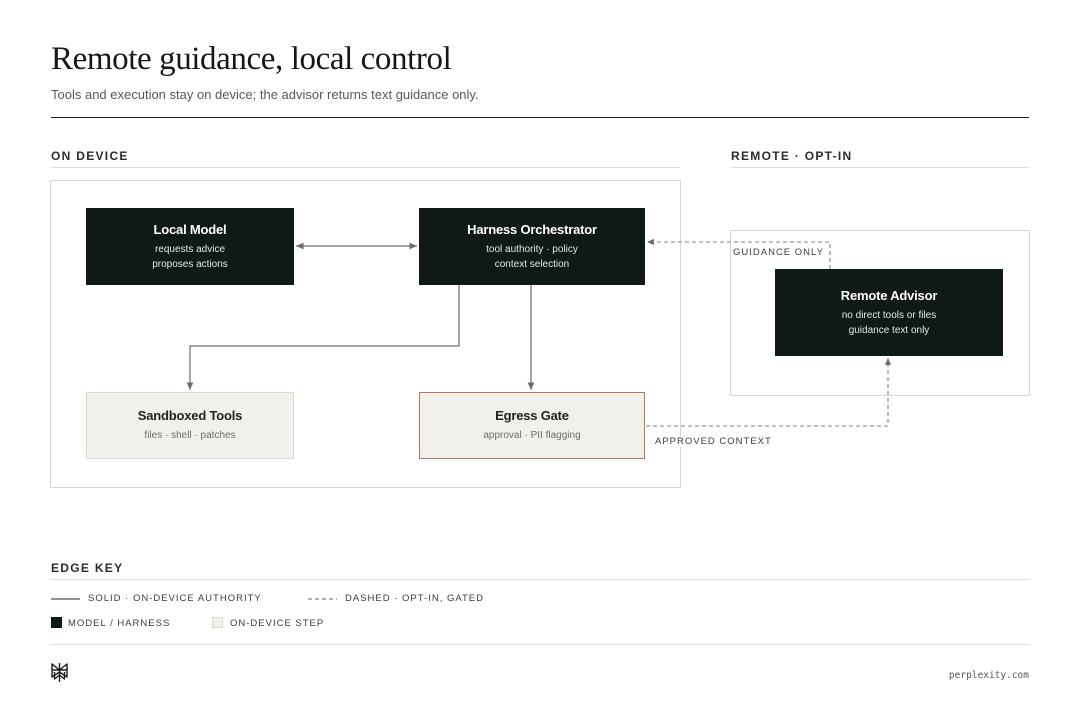  I want to click on edge-key-title: EDGE KEY, so click(87, 568).